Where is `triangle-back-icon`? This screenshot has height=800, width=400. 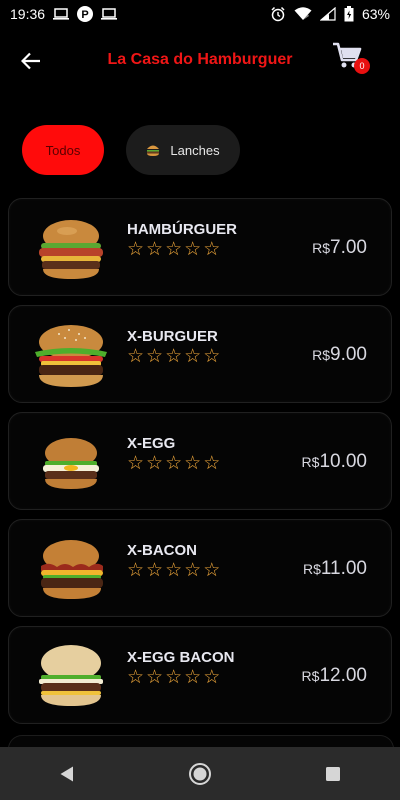
triangle-back-icon is located at coordinates (66, 773).